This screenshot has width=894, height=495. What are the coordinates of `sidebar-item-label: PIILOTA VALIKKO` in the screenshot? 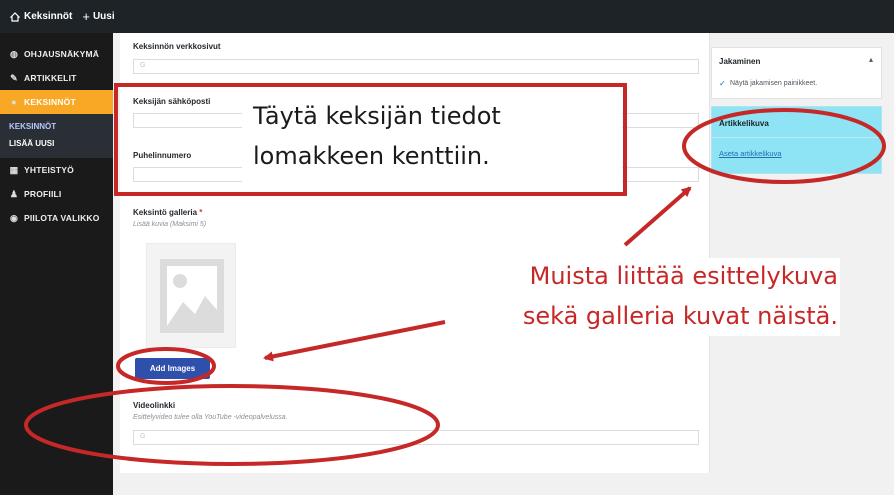 It's located at (62, 218).